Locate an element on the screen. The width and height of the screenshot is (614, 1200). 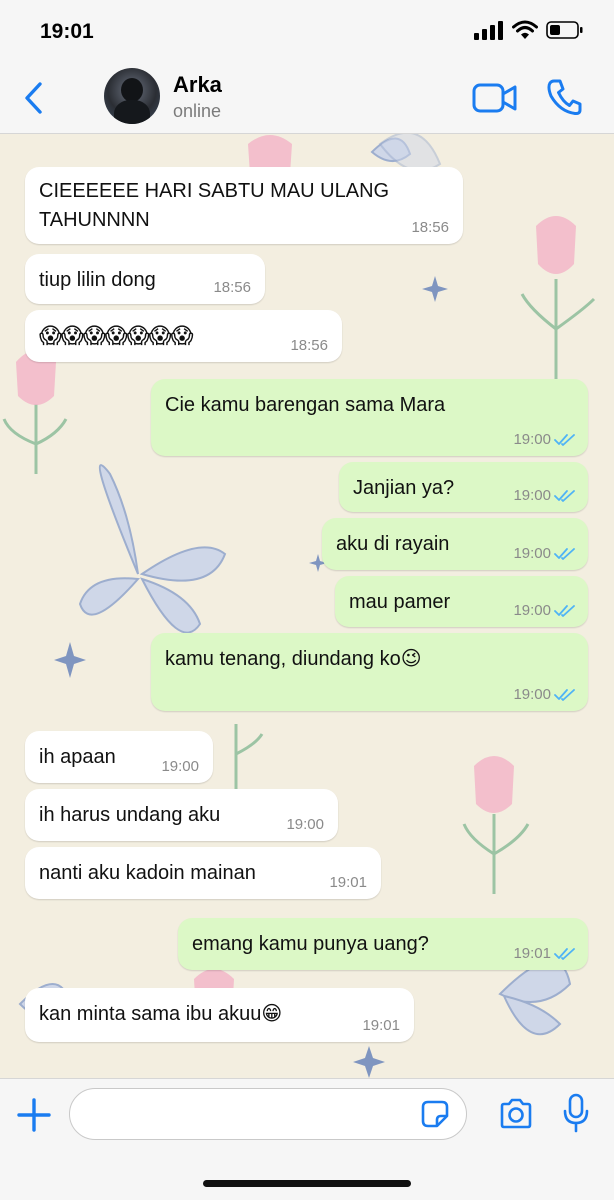
message-bubble-outgoing: kamu tenang, diundang ko😉 19:00 is located at coordinates (369, 672).